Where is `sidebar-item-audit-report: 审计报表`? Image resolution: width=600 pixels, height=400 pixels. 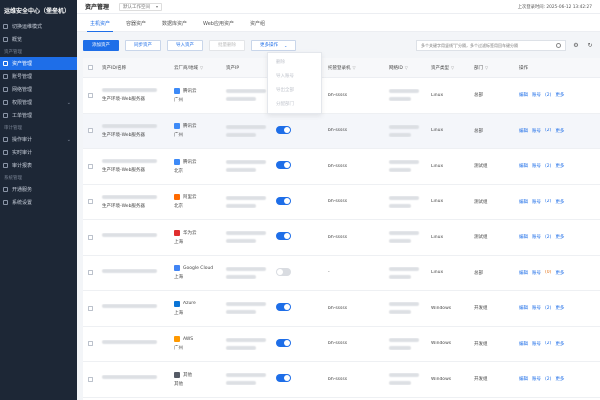 sidebar-item-audit-report: 审计报表 is located at coordinates (38, 165).